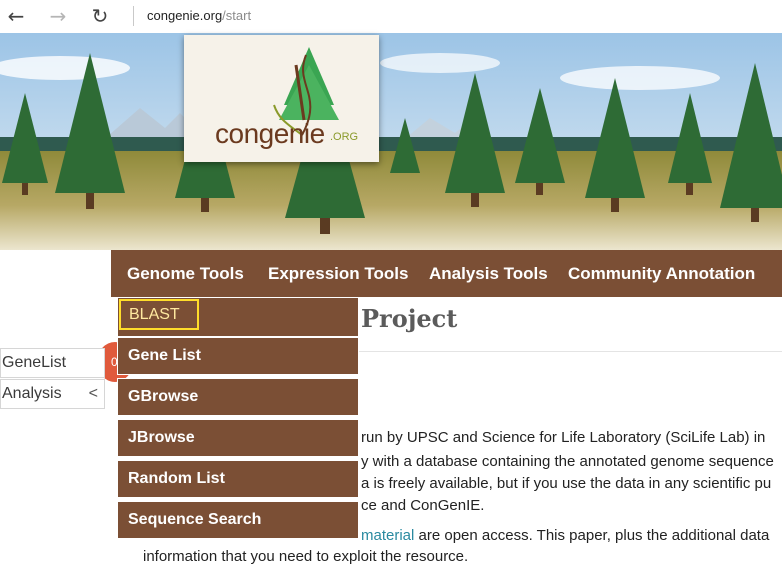 This screenshot has width=782, height=565. Describe the element at coordinates (423, 505) in the screenshot. I see `intro-line-4: ce and ConGenIE.` at that location.